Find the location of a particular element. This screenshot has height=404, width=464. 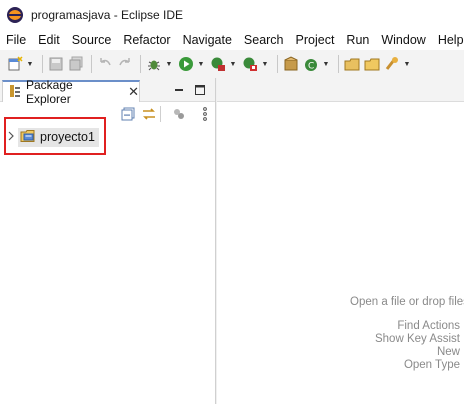

menu-search: Search is located at coordinates (264, 40).